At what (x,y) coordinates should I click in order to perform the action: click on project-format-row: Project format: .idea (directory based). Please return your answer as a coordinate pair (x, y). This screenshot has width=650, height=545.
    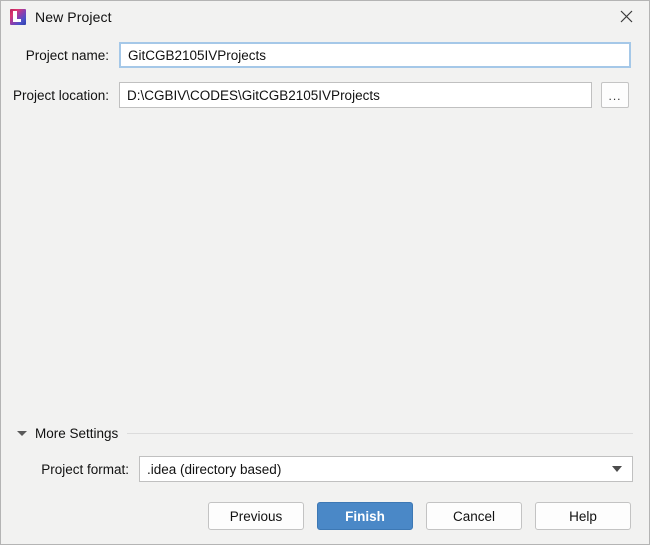
    Looking at the image, I should click on (325, 469).